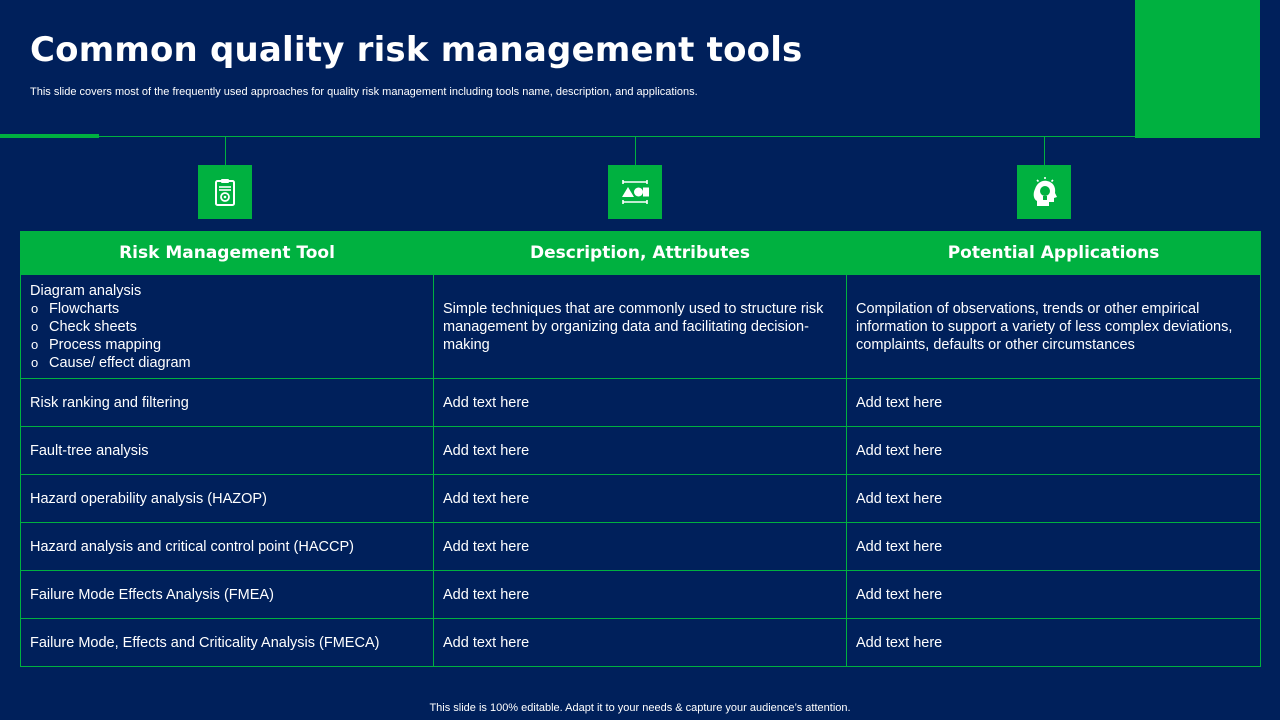 This screenshot has width=1280, height=720. What do you see at coordinates (227, 594) in the screenshot?
I see `tool-cell: Failure Mode Effects Analysis (FMEA)` at bounding box center [227, 594].